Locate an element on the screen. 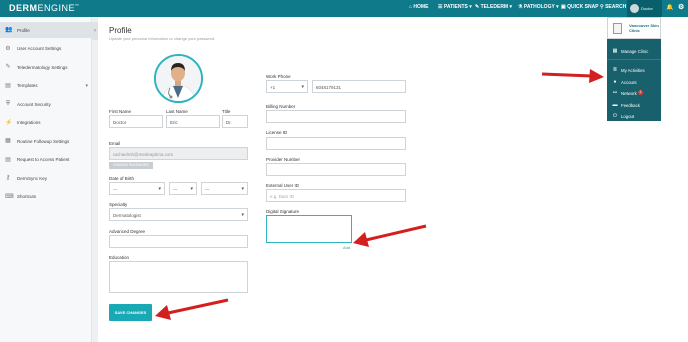  save-changes-button: SAVE CHANGES is located at coordinates (130, 312).